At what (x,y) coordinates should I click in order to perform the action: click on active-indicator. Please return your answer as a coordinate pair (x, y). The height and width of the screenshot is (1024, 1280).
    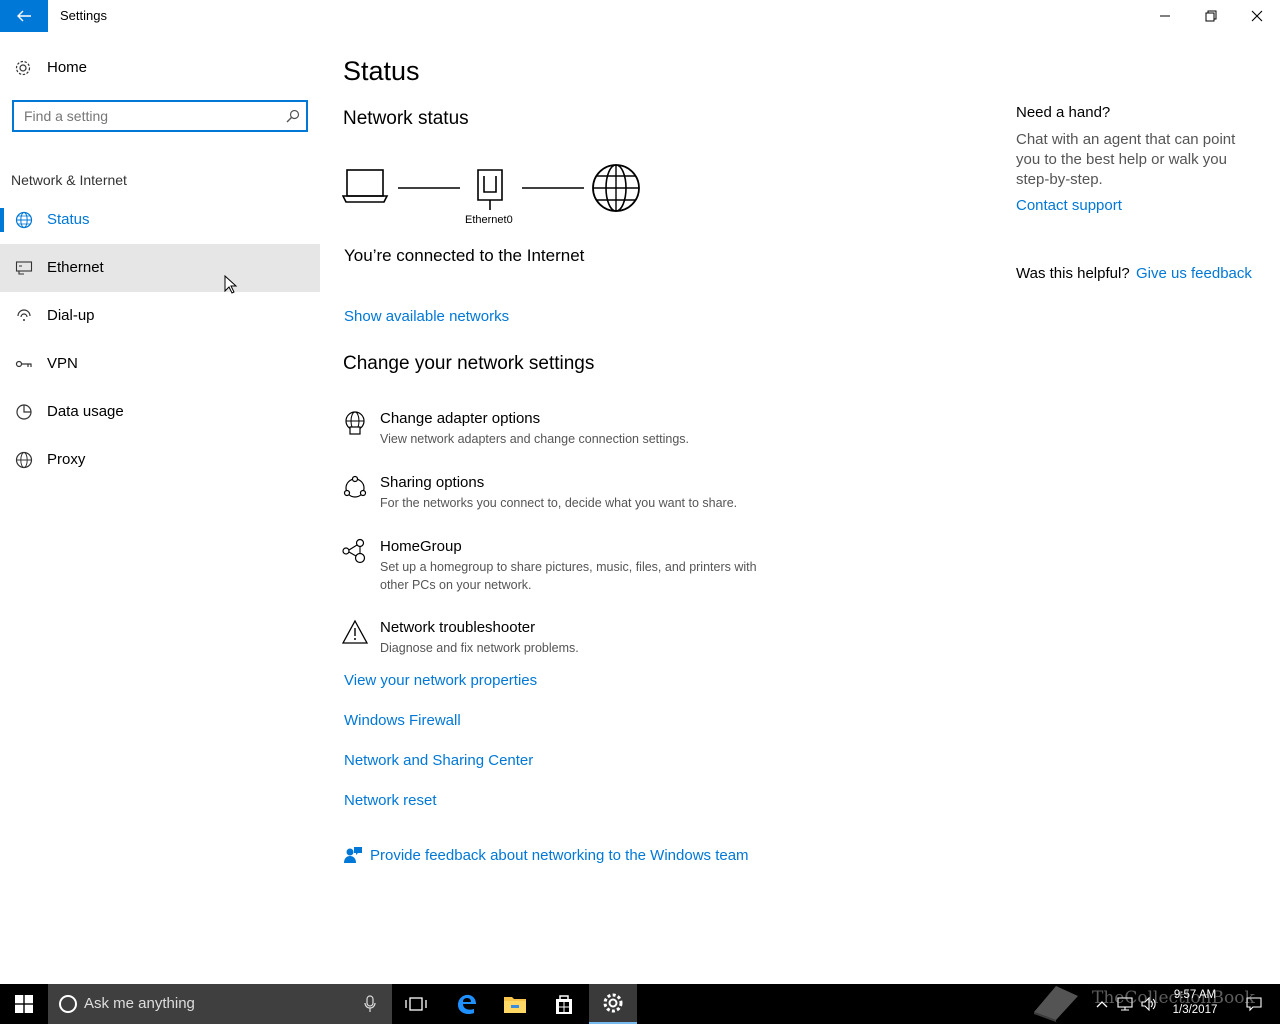
    Looking at the image, I should click on (2, 220).